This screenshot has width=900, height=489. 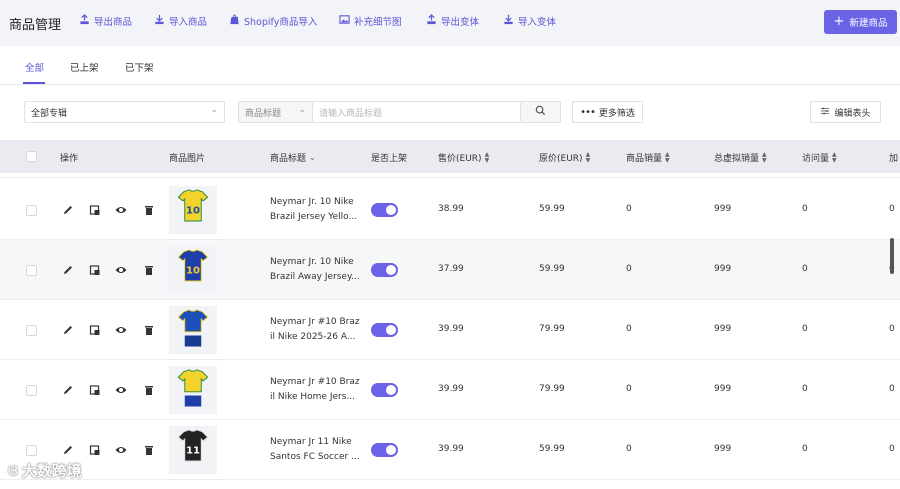 What do you see at coordinates (607, 112) in the screenshot?
I see `more-filters-button: ••• 更多筛选` at bounding box center [607, 112].